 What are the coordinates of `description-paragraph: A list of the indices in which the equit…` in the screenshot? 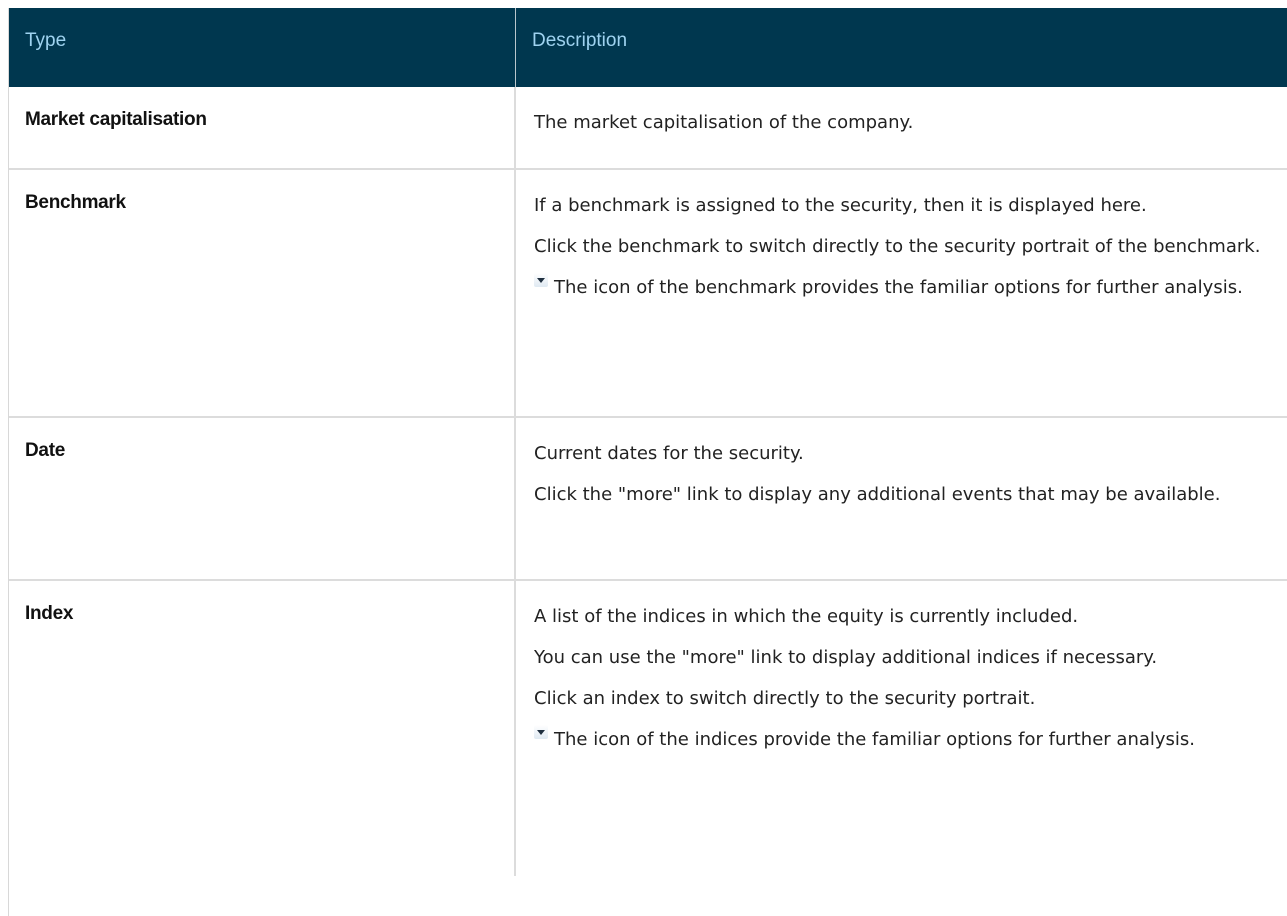 It's located at (806, 616).